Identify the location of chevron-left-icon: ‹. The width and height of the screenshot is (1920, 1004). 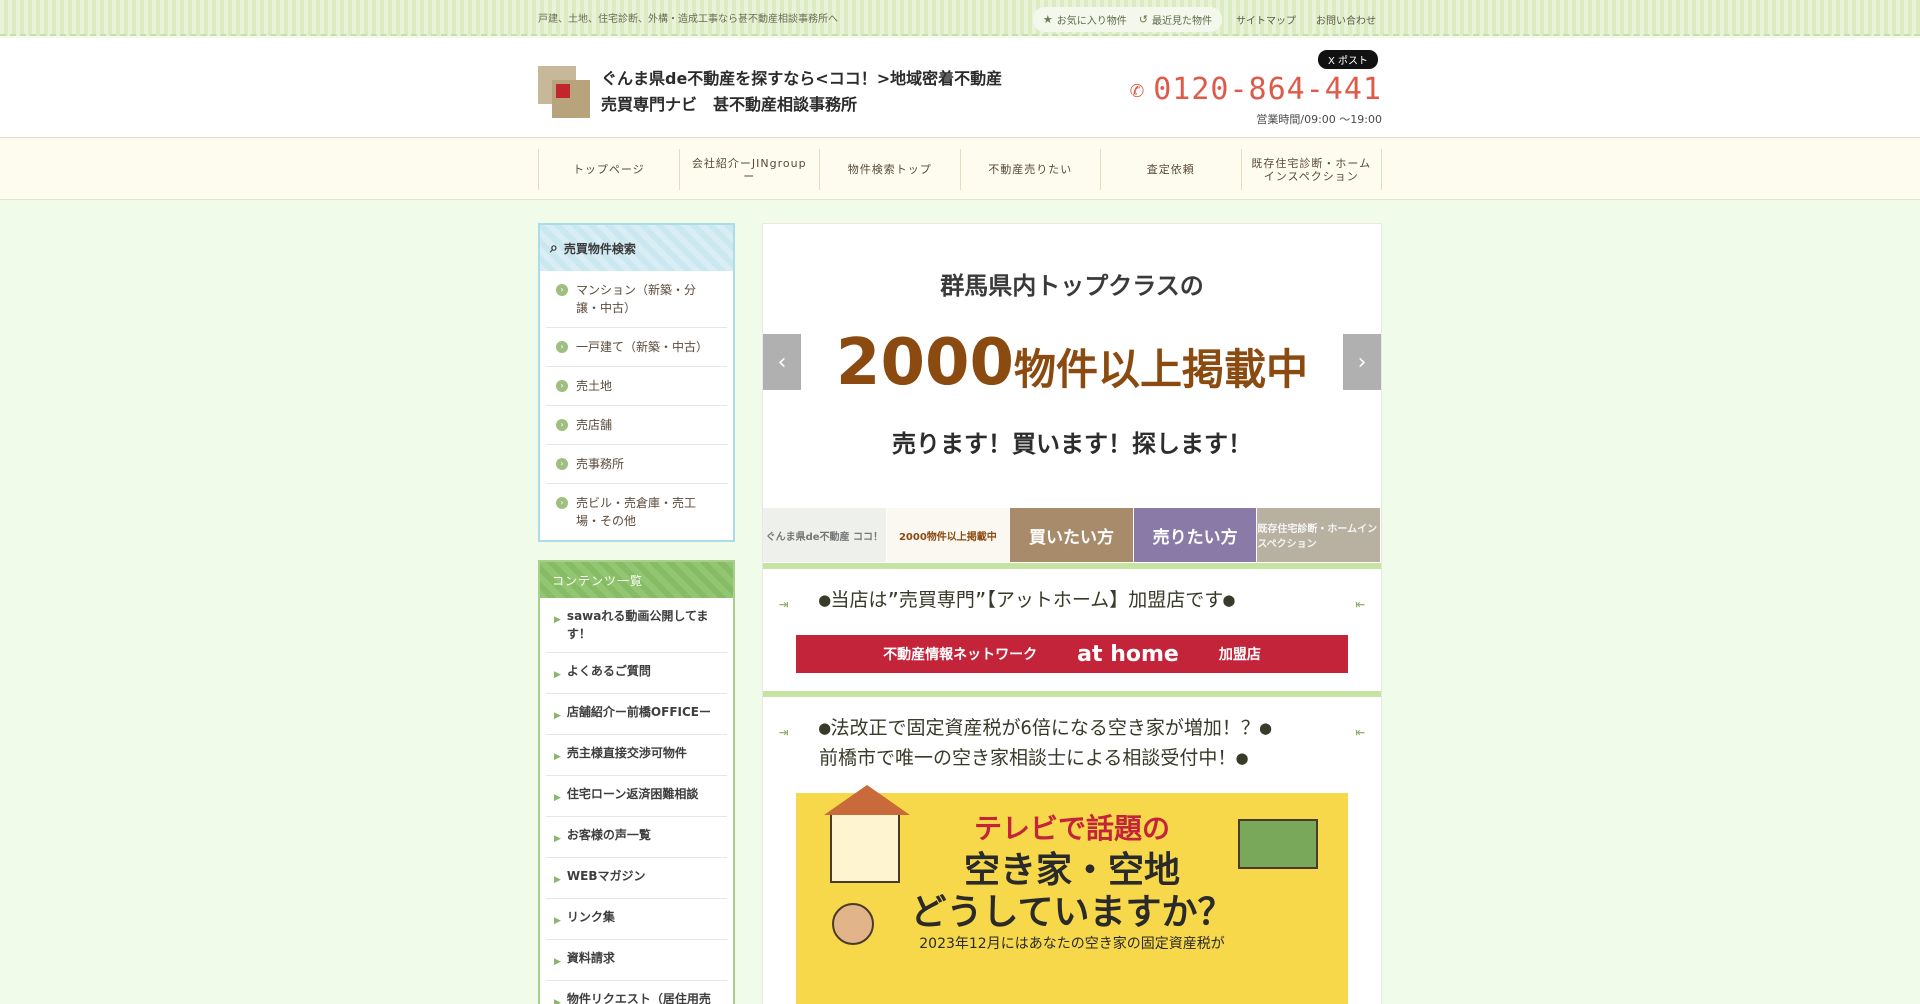
(782, 362).